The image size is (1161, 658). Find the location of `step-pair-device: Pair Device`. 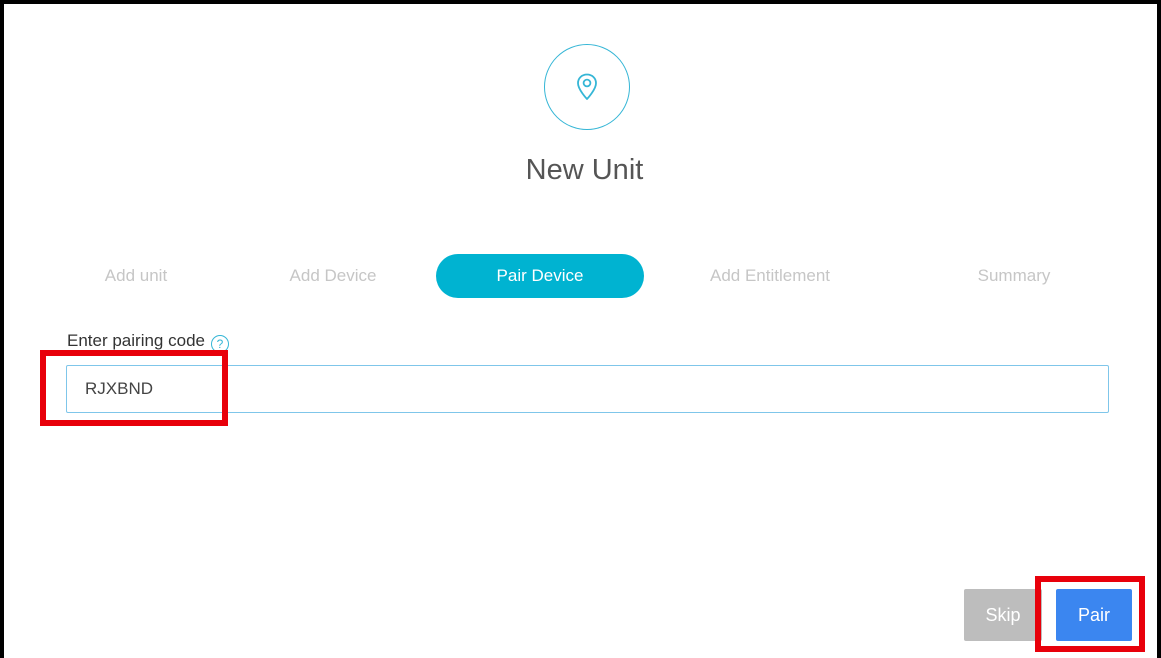

step-pair-device: Pair Device is located at coordinates (540, 276).